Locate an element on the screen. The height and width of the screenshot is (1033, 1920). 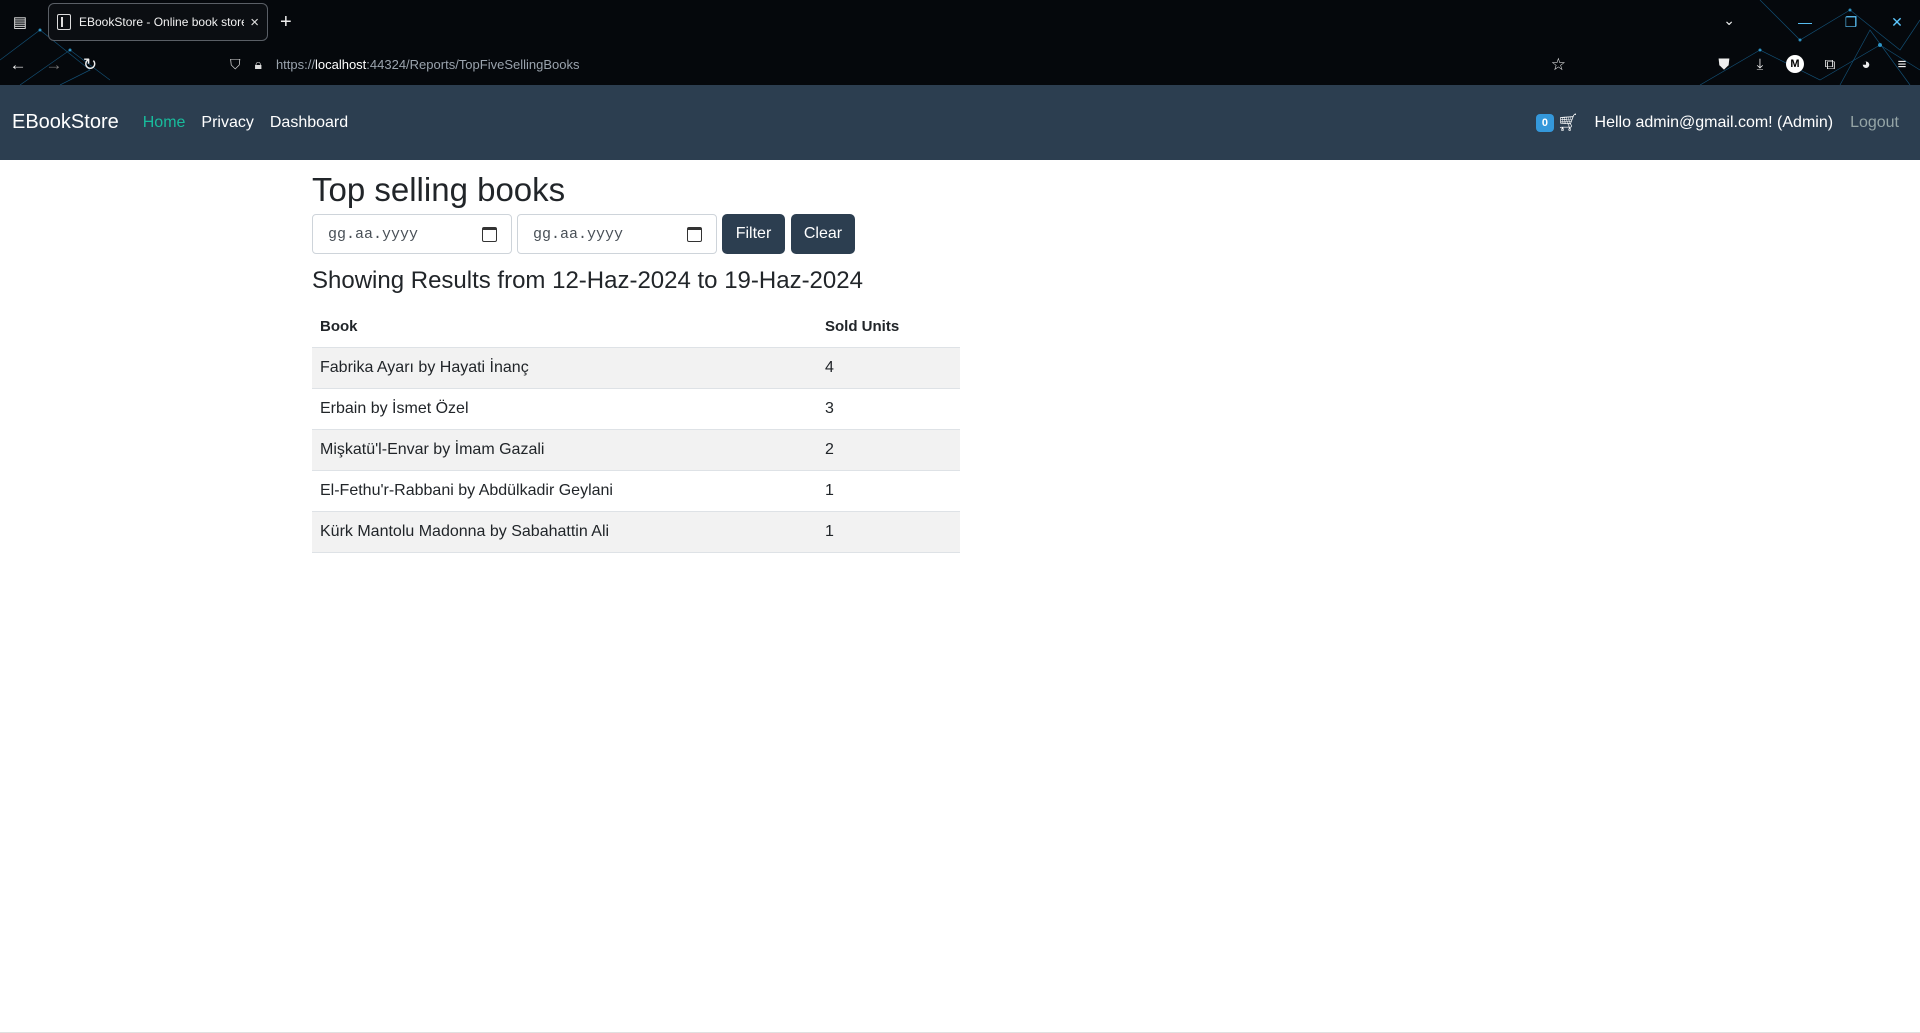
book-cell: Mişkatü'l-Envar by İmam Gazali is located at coordinates (564, 450).